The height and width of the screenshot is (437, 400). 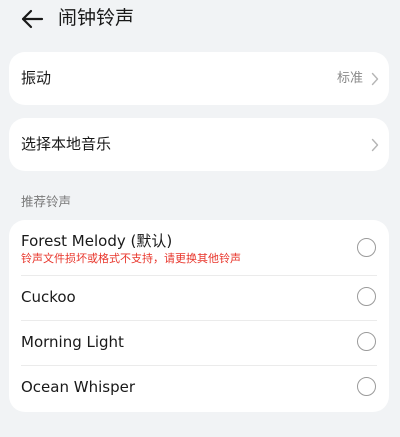 I want to click on ringtone-name: Forest Melody (默认), so click(x=97, y=241).